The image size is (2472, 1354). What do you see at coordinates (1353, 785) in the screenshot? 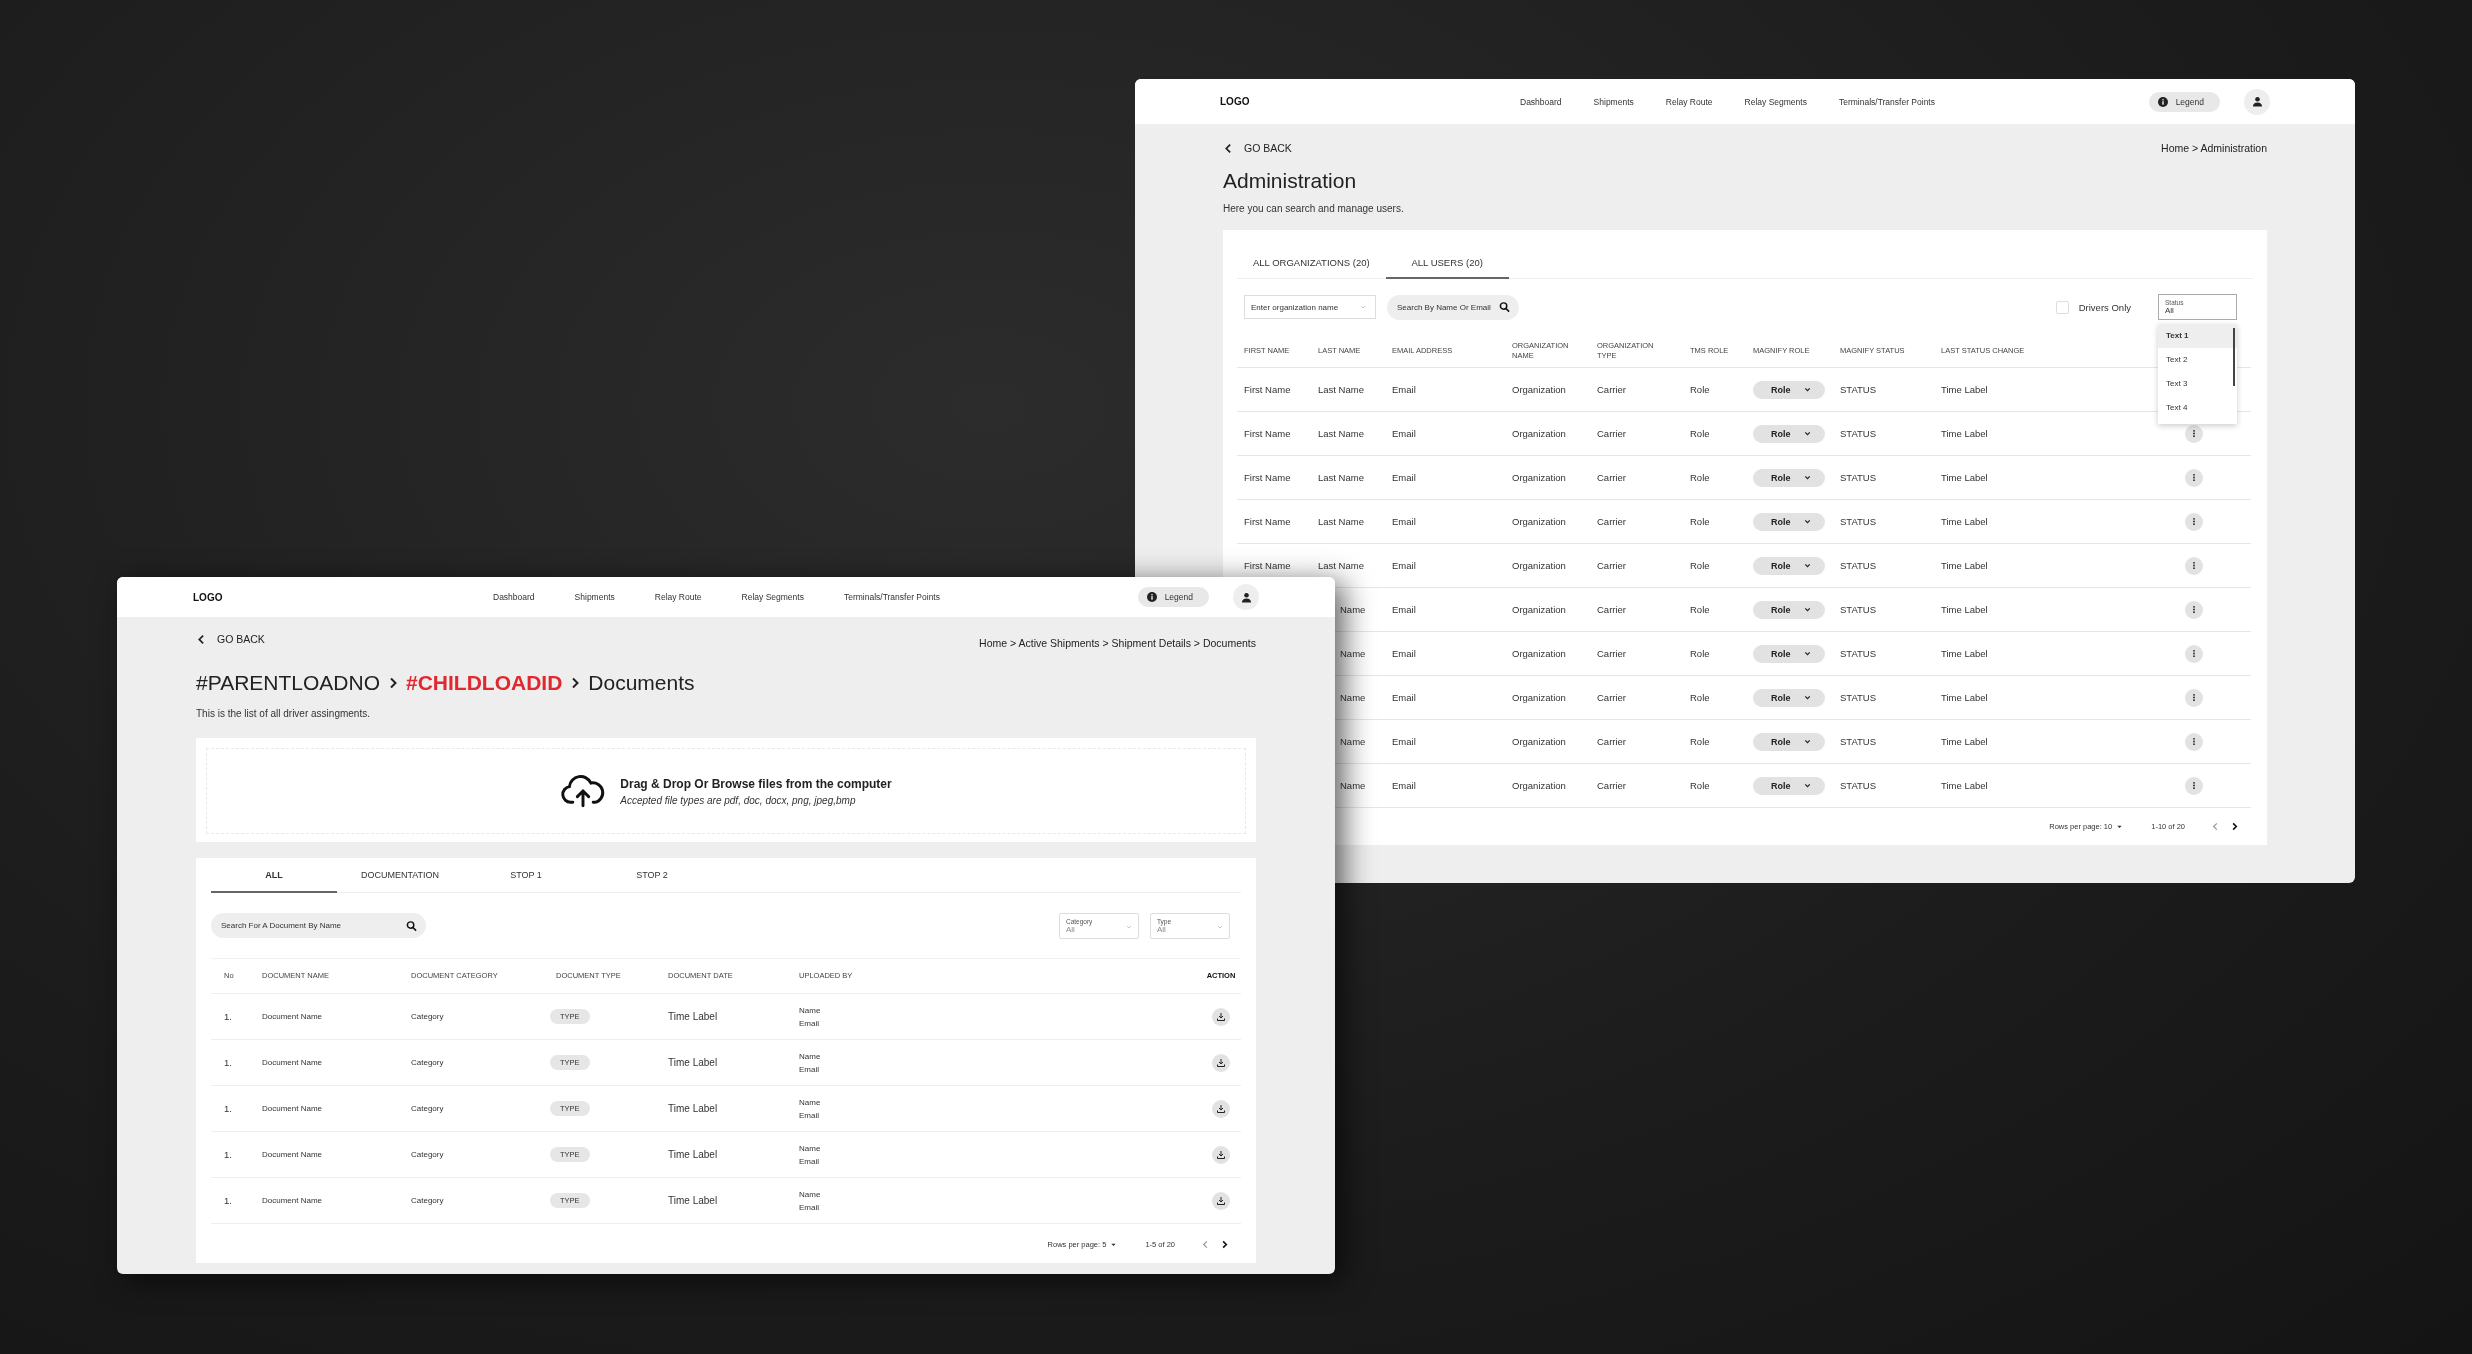
I see `table-cell-text: Name` at bounding box center [1353, 785].